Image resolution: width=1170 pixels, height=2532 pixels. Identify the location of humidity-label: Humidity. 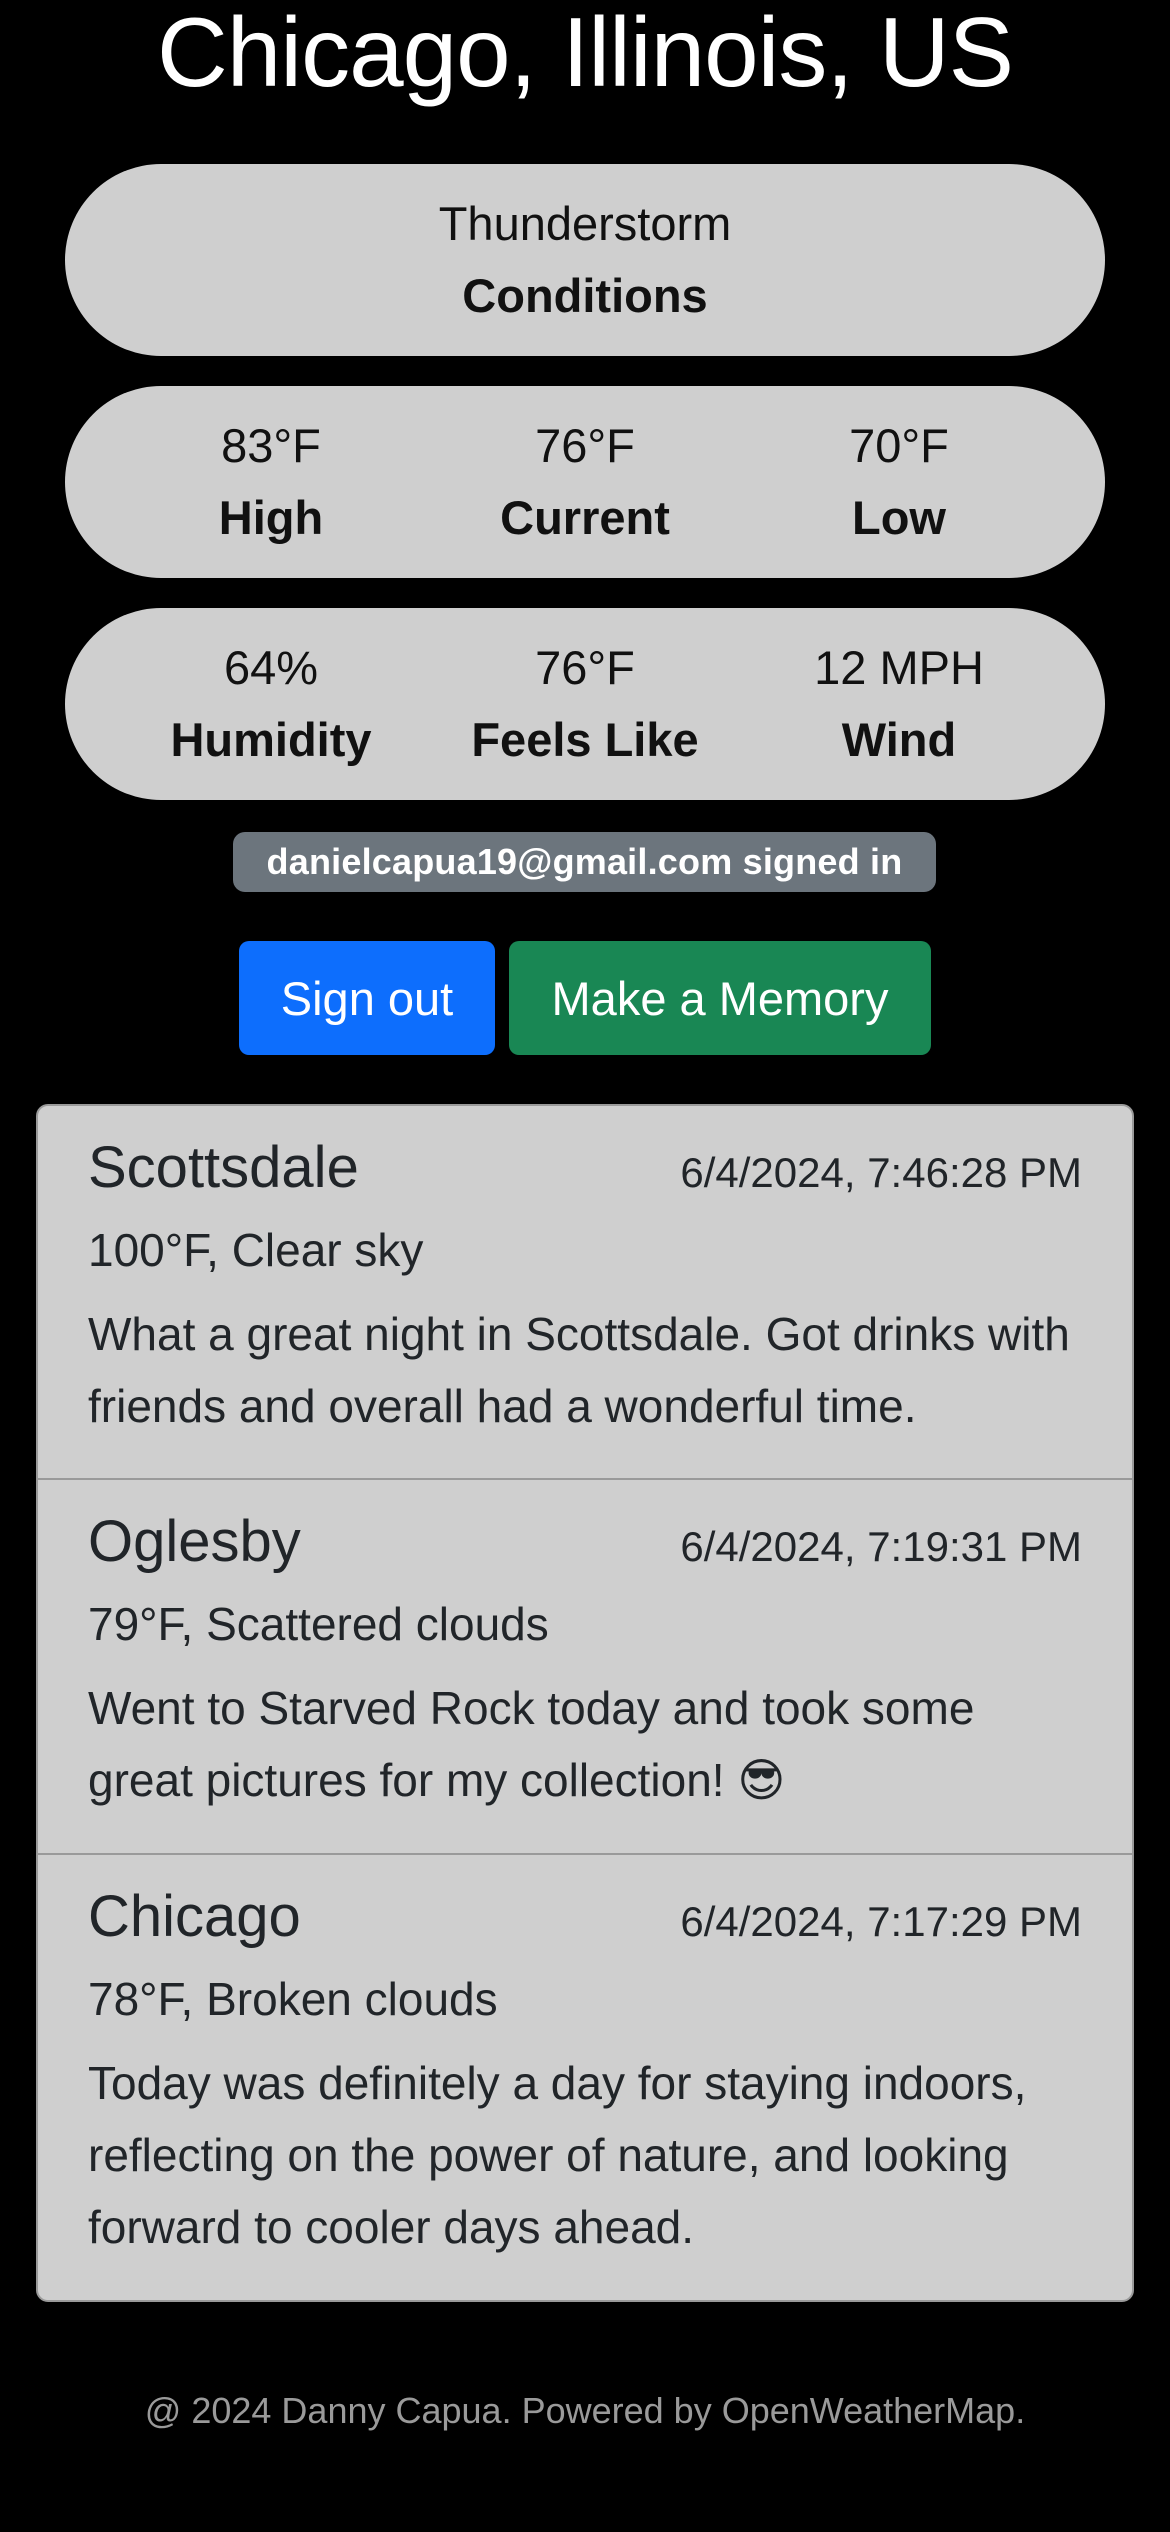
(271, 739).